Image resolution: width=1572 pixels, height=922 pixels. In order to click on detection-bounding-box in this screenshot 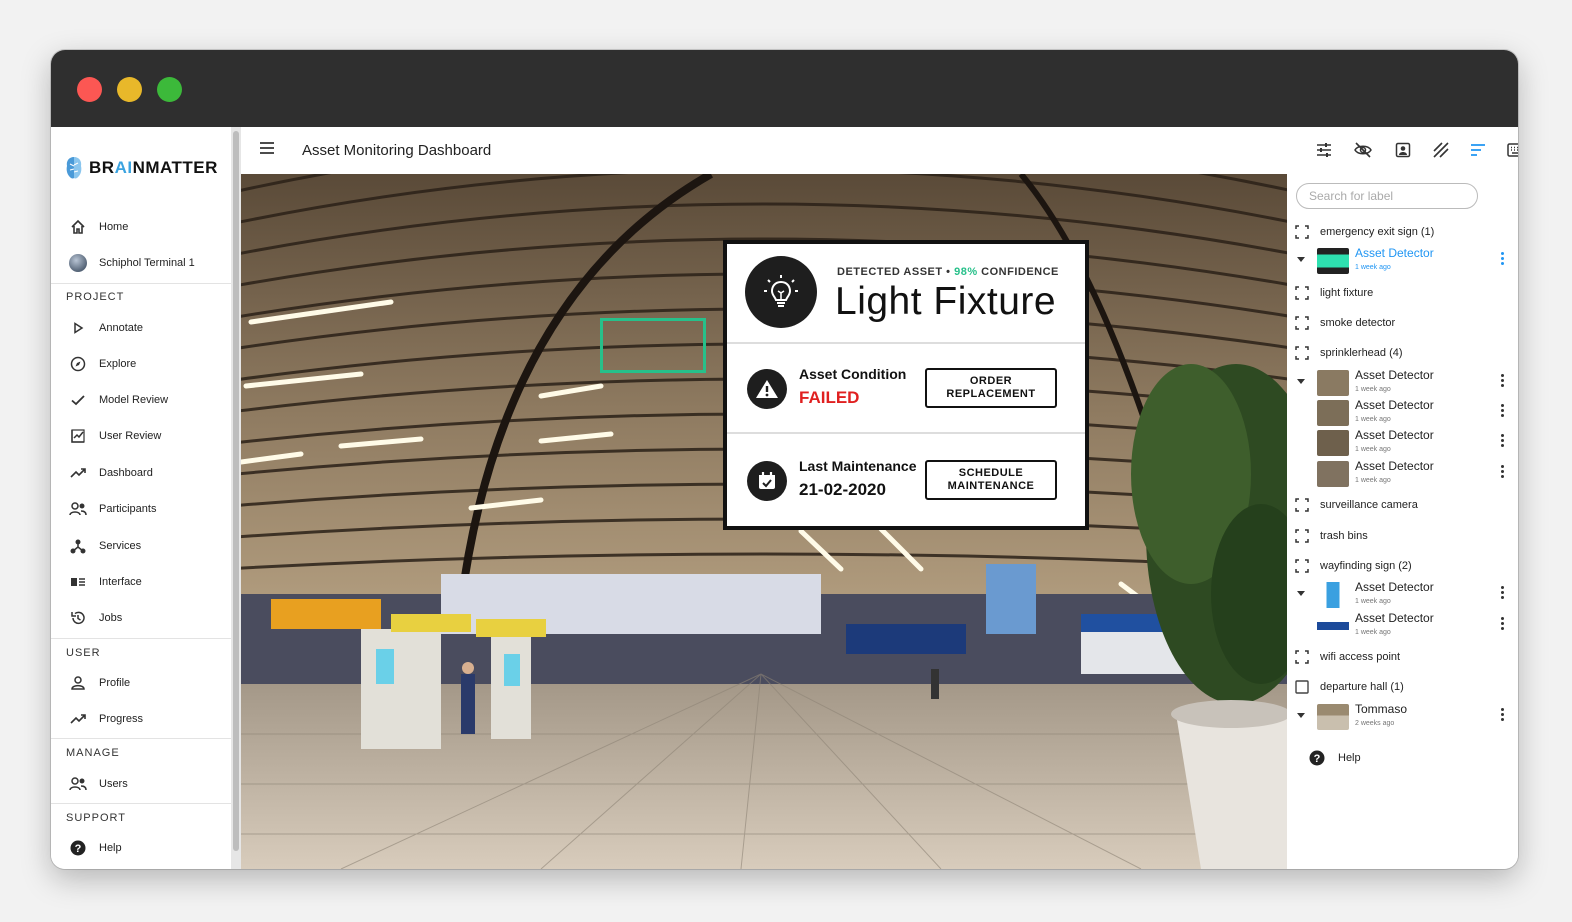, I will do `click(653, 345)`.